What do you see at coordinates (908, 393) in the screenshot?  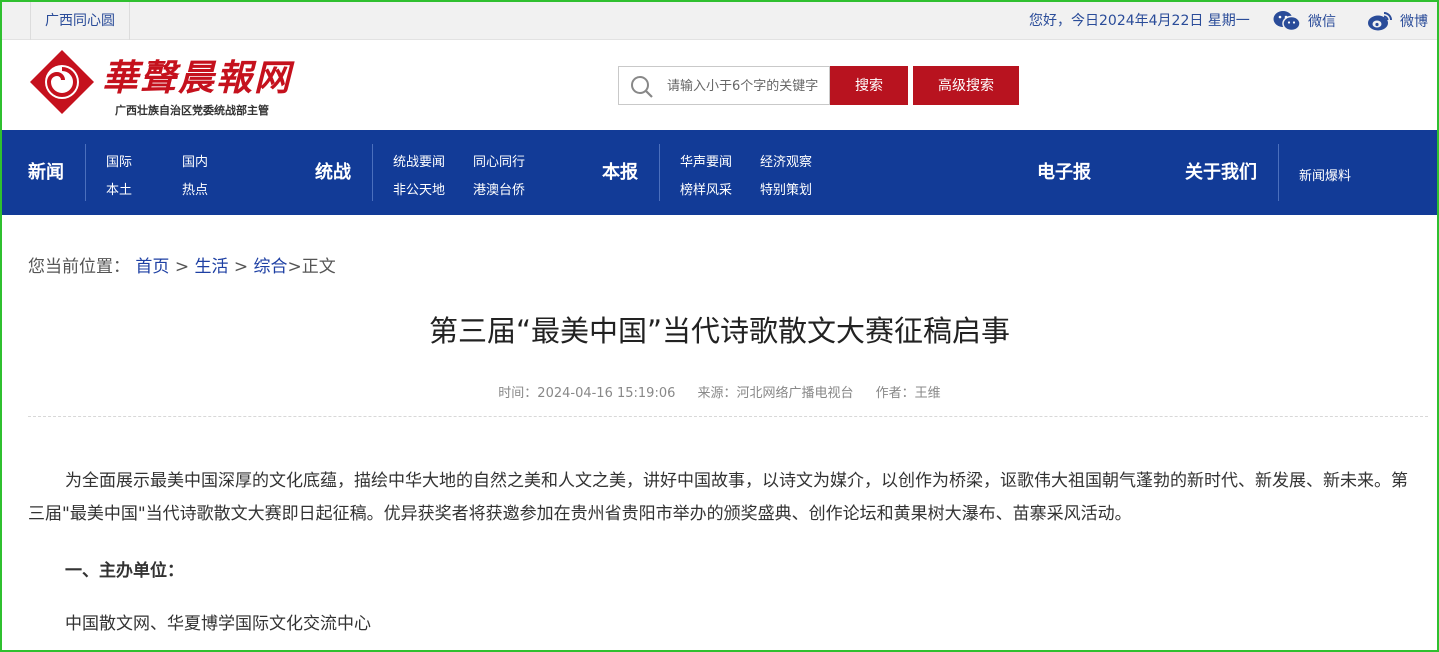 I see `article-author: 作者：王维` at bounding box center [908, 393].